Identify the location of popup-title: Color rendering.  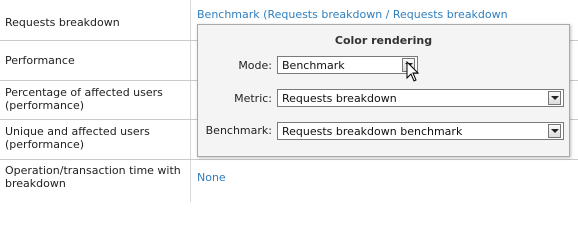
(383, 40).